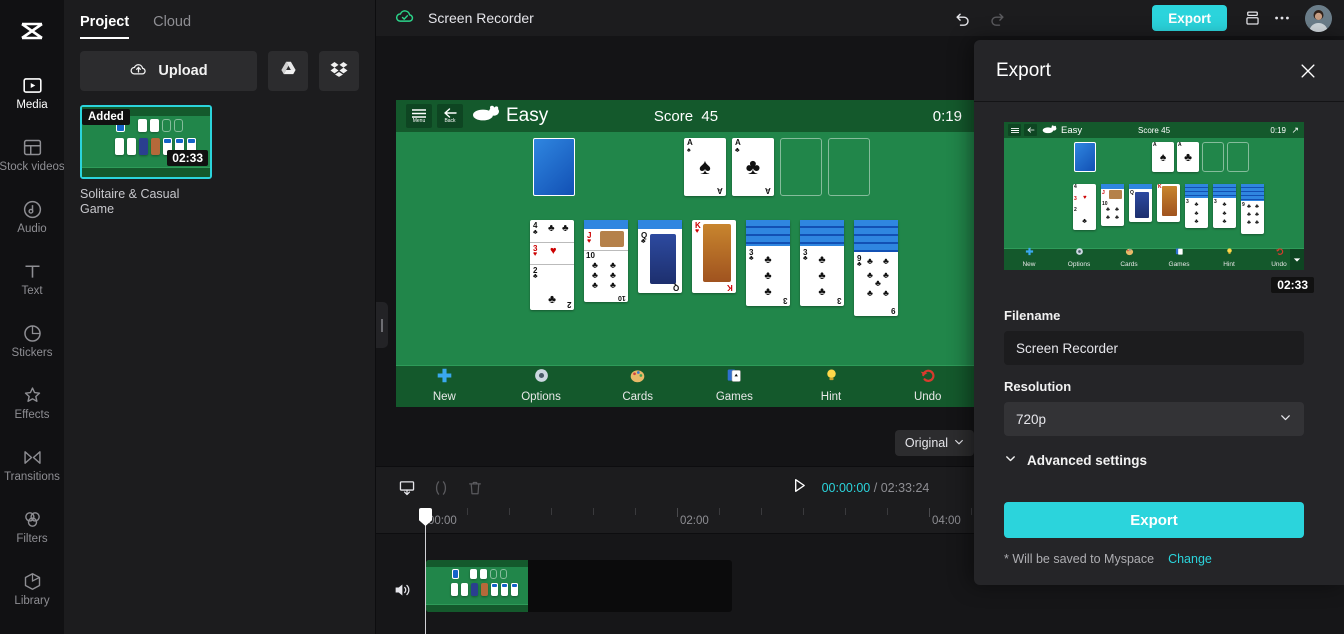  I want to click on speaker-icon, so click(402, 592).